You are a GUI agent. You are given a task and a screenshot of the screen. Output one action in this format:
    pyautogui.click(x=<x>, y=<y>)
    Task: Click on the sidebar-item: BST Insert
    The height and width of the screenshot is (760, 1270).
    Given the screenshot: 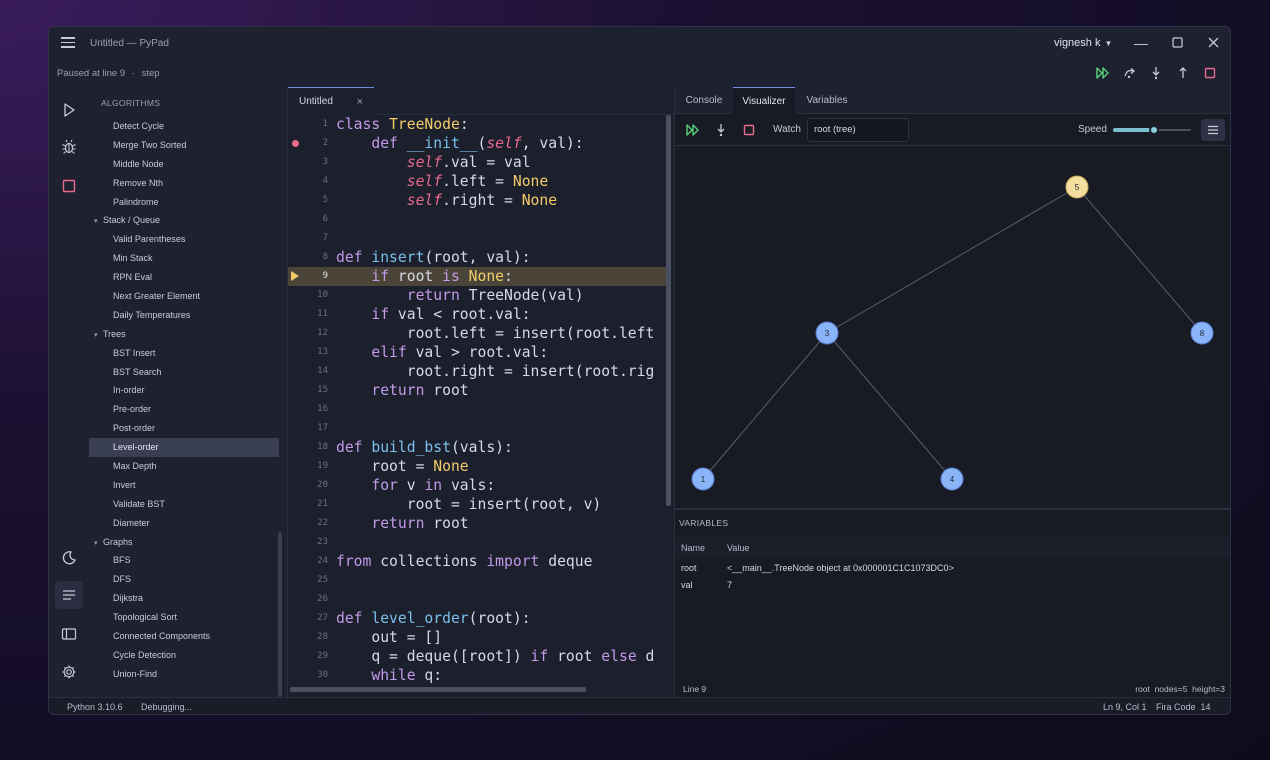 What is the action you would take?
    pyautogui.click(x=184, y=353)
    